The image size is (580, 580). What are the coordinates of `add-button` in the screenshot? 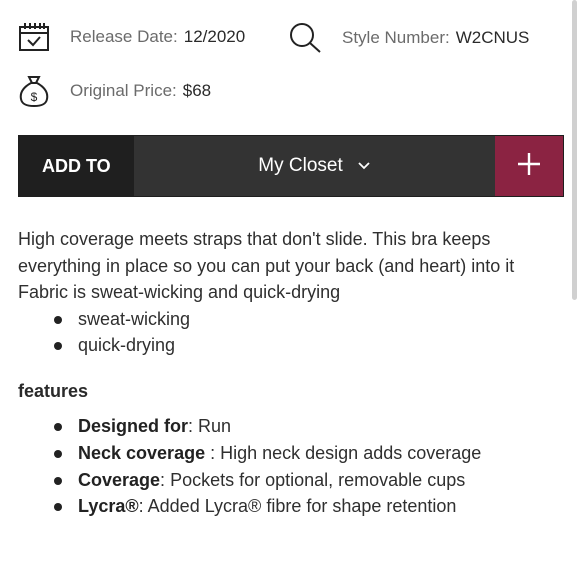 It's located at (529, 166).